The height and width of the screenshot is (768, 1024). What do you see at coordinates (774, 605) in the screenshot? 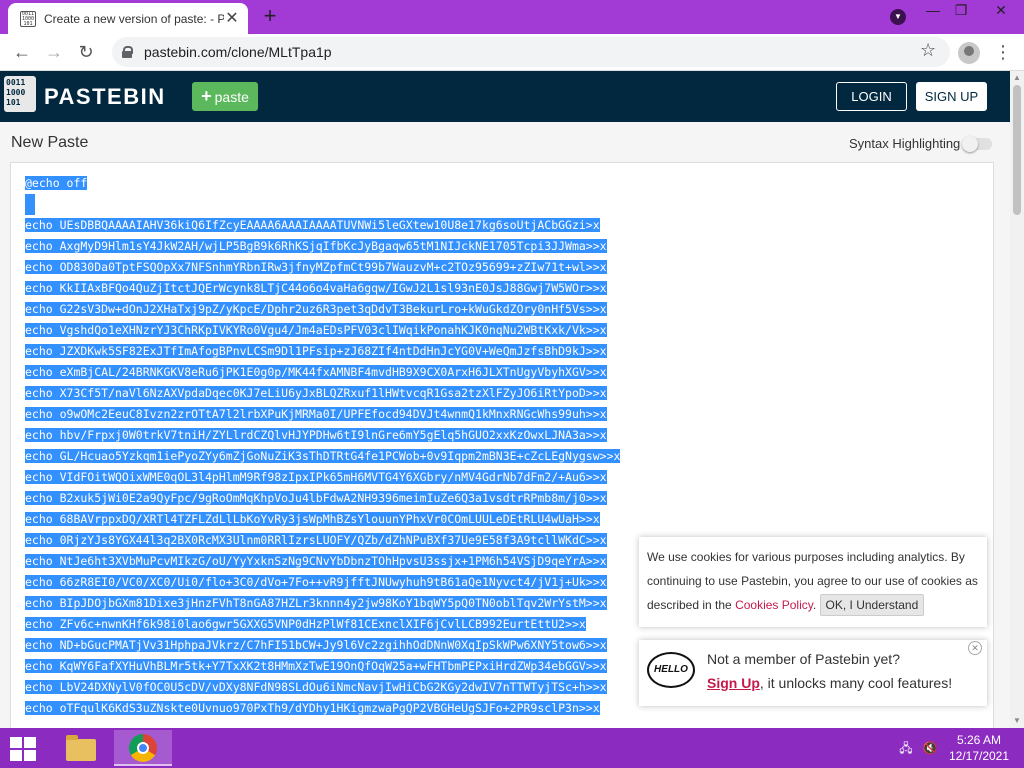
I see `cookies-policy-link: Cookies Policy` at bounding box center [774, 605].